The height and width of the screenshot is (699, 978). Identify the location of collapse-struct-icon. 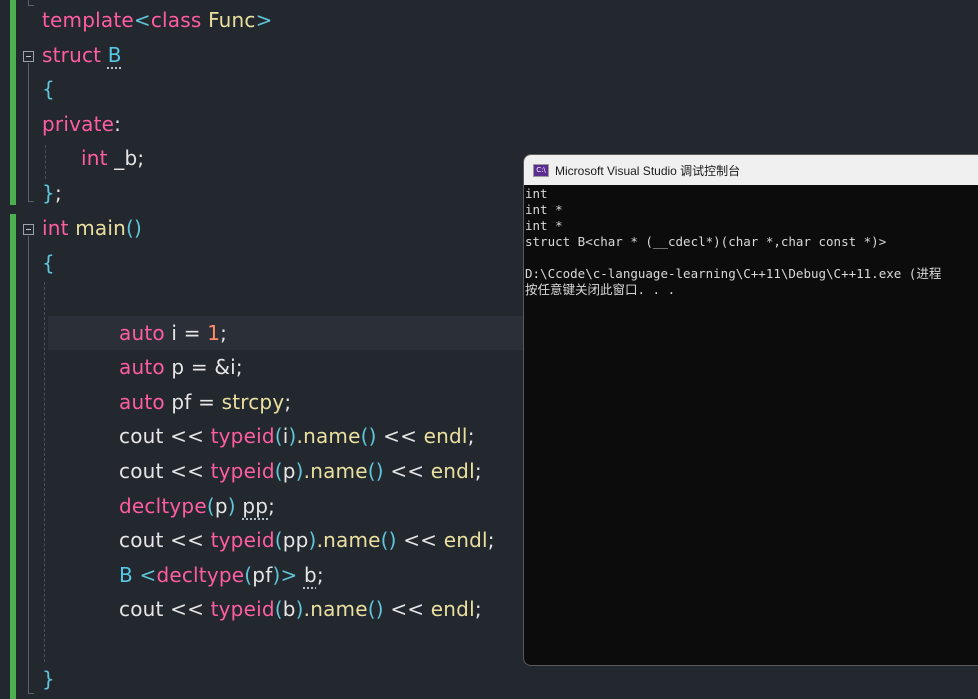
(28, 56).